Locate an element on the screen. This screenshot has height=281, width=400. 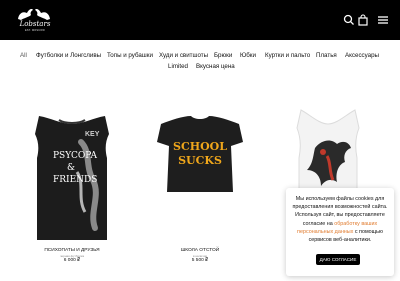
nav-item-limited: Limited is located at coordinates (178, 67).